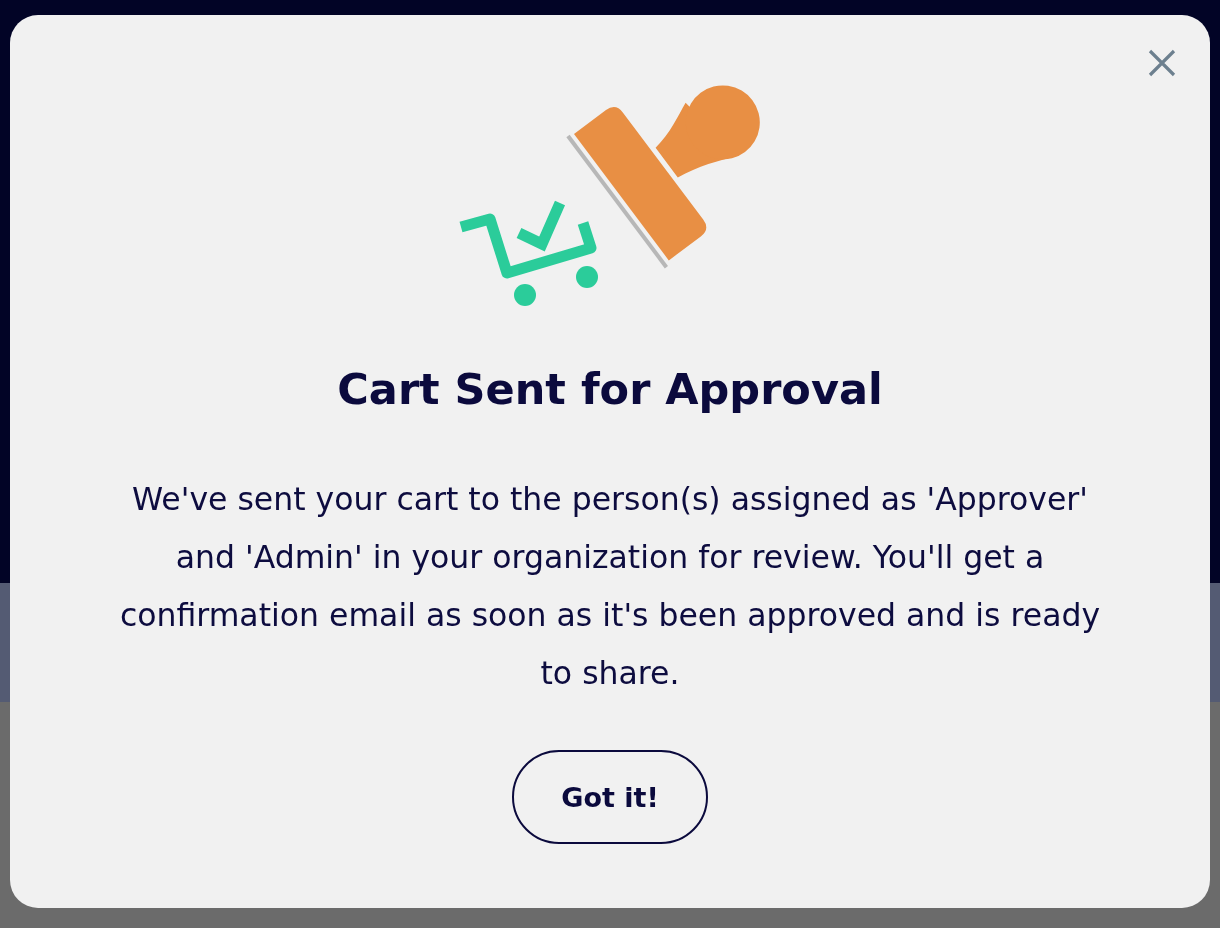 This screenshot has height=928, width=1220. I want to click on close-icon, so click(1162, 63).